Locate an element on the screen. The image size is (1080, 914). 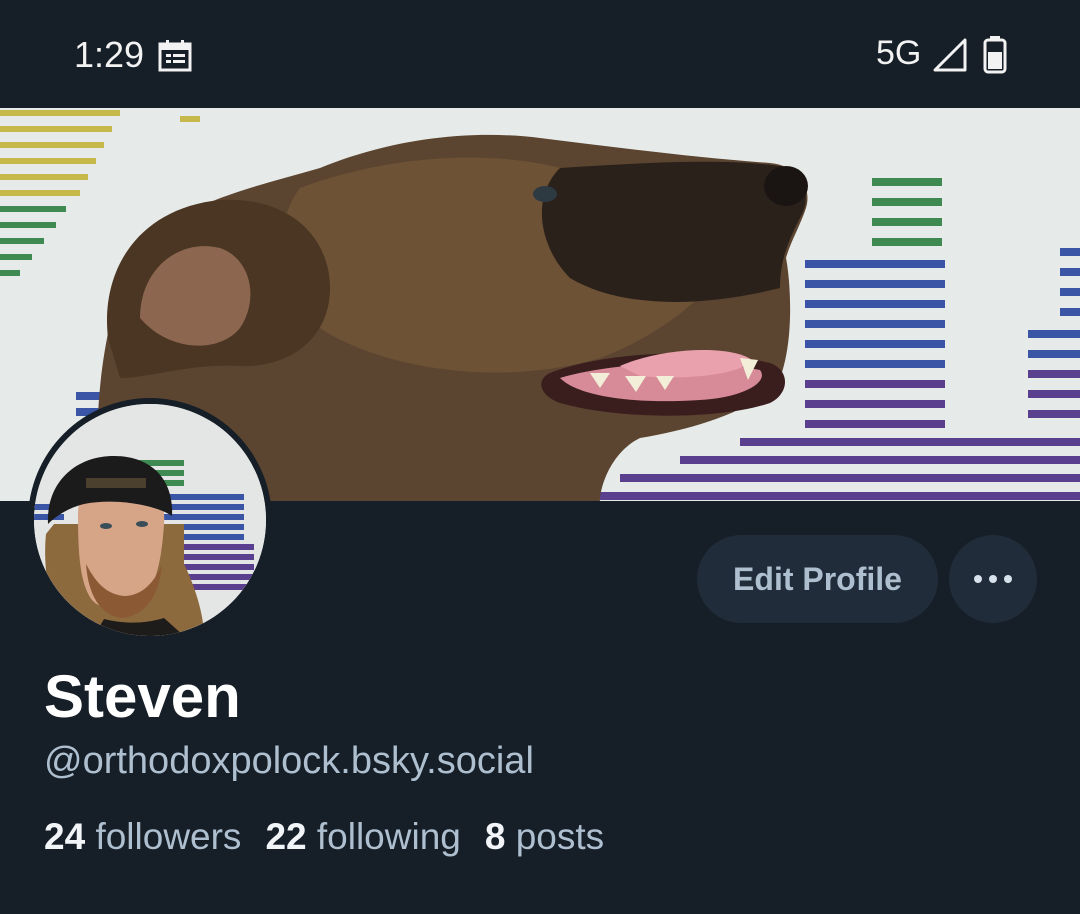
more-options-button is located at coordinates (993, 579).